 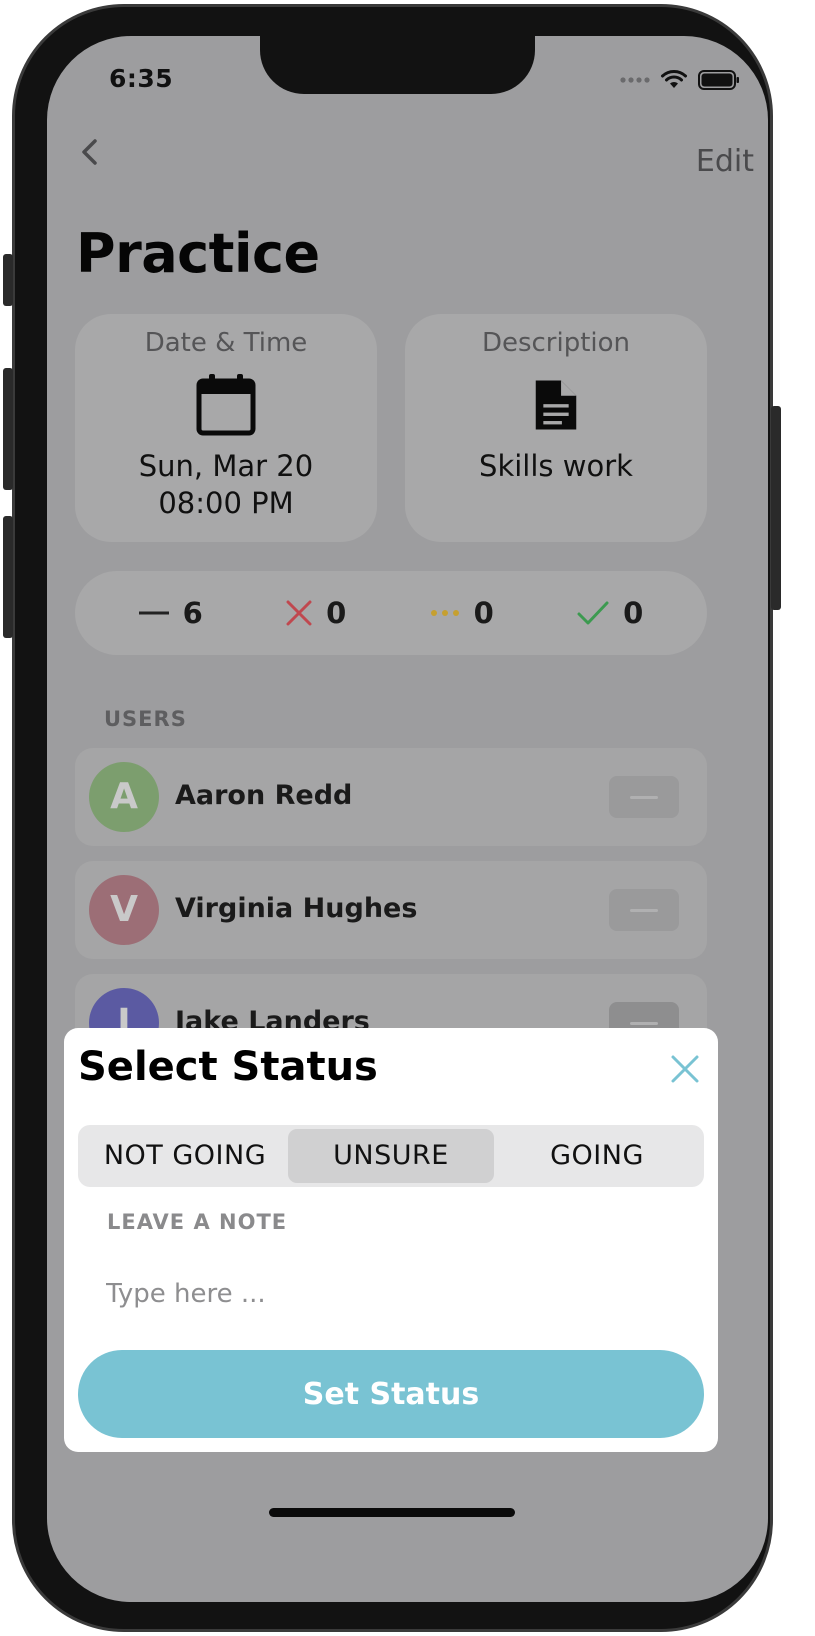 I want to click on mute-switch, so click(x=8, y=280).